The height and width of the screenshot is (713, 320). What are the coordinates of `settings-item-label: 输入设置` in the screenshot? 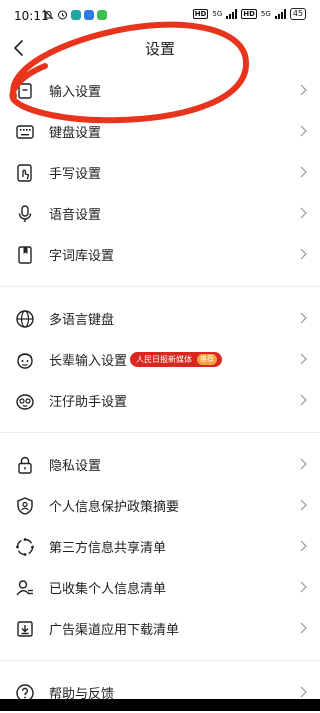 It's located at (75, 92).